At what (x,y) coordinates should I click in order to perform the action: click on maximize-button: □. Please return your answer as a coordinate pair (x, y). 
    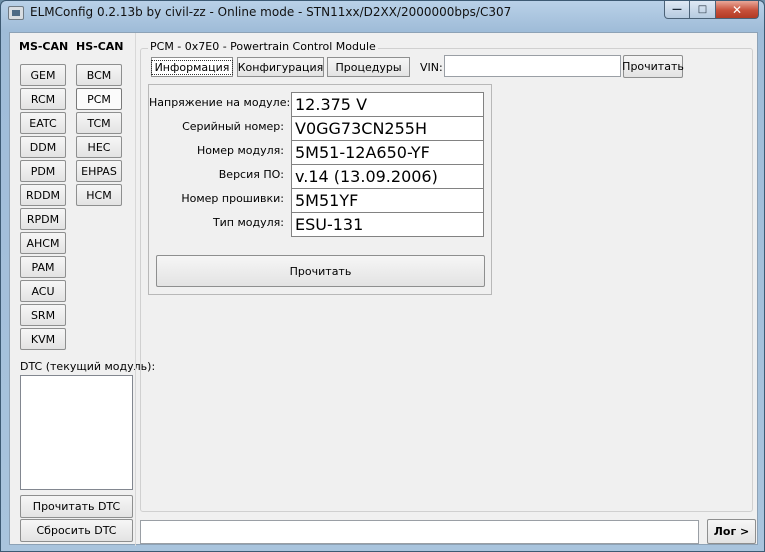
    Looking at the image, I should click on (703, 10).